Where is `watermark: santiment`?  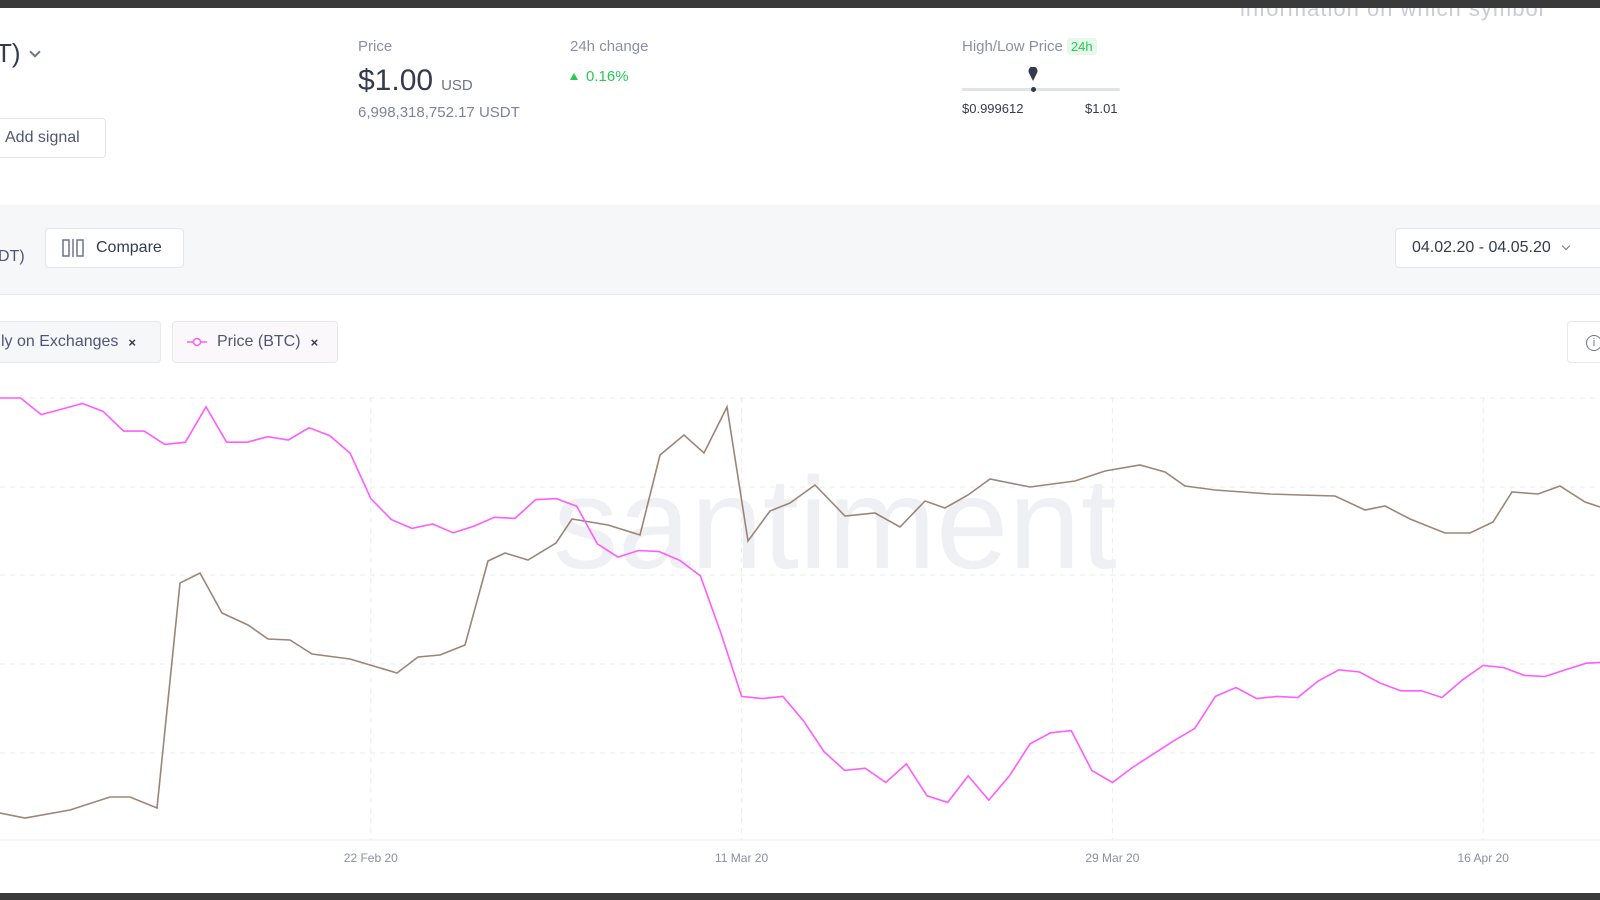
watermark: santiment is located at coordinates (835, 523).